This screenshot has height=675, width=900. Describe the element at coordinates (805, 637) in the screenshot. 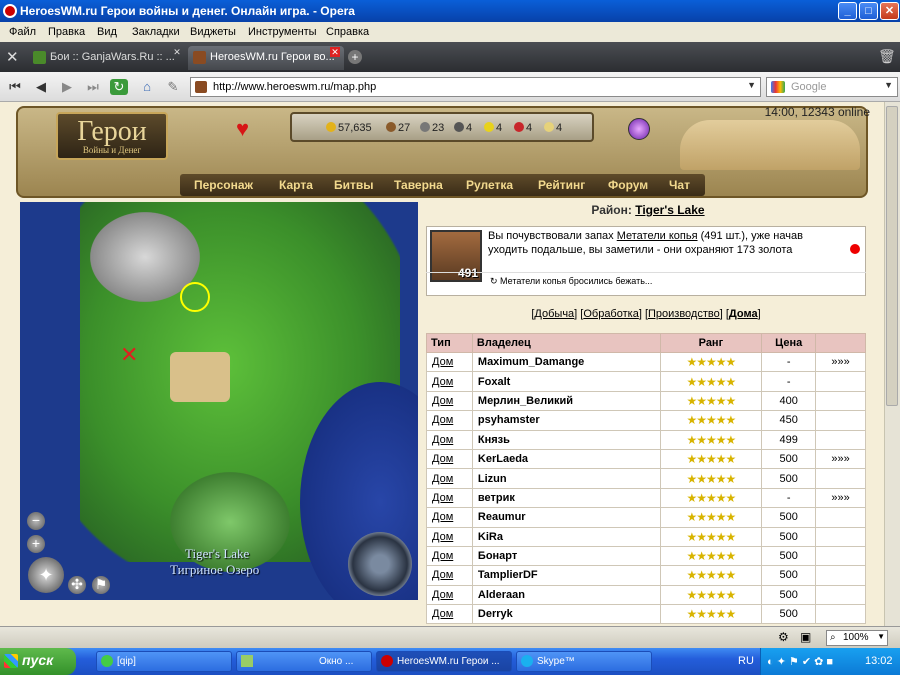

I see `camera-icon: ▣` at that location.